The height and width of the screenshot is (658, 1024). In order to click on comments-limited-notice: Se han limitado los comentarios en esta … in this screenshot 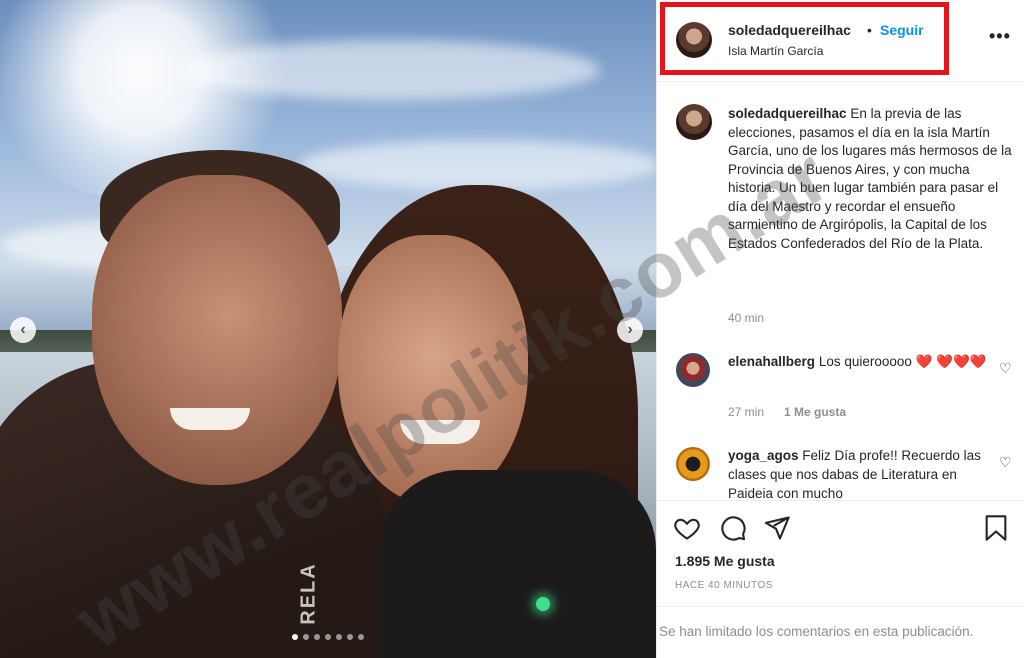, I will do `click(840, 632)`.